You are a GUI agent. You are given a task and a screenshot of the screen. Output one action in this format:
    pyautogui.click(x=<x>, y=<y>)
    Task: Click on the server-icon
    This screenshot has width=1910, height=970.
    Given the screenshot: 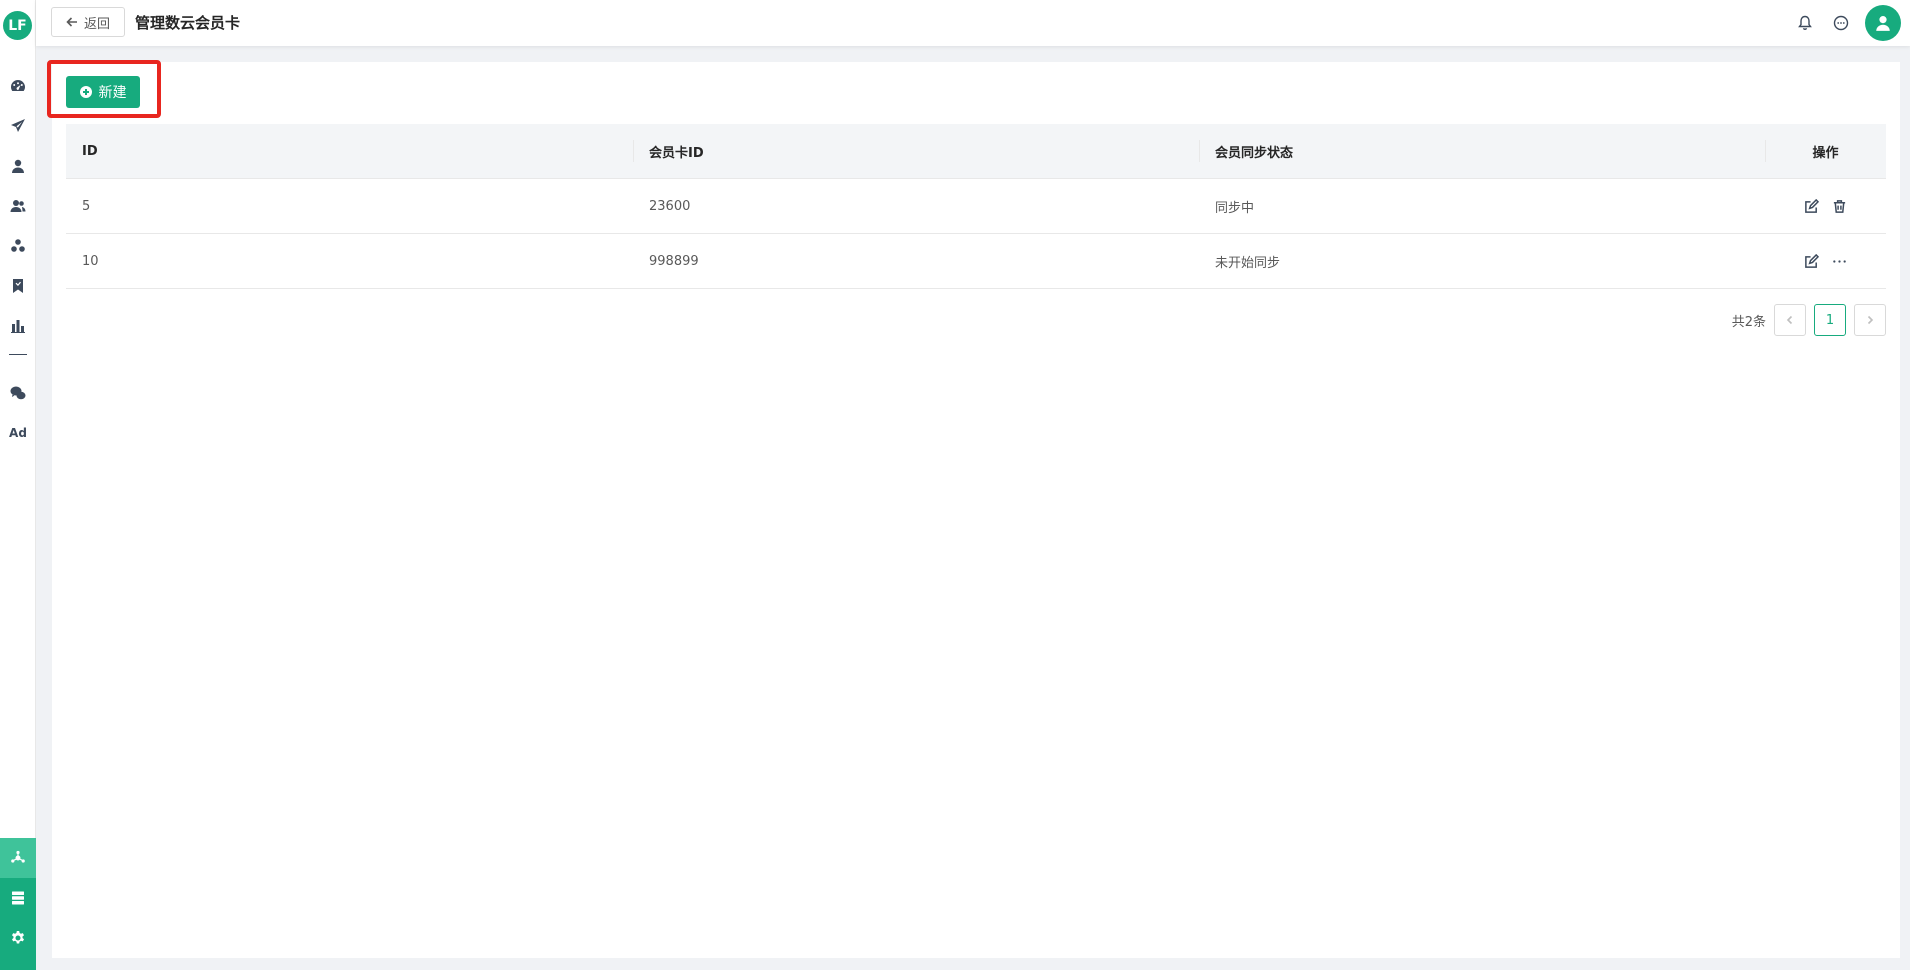 What is the action you would take?
    pyautogui.click(x=18, y=898)
    